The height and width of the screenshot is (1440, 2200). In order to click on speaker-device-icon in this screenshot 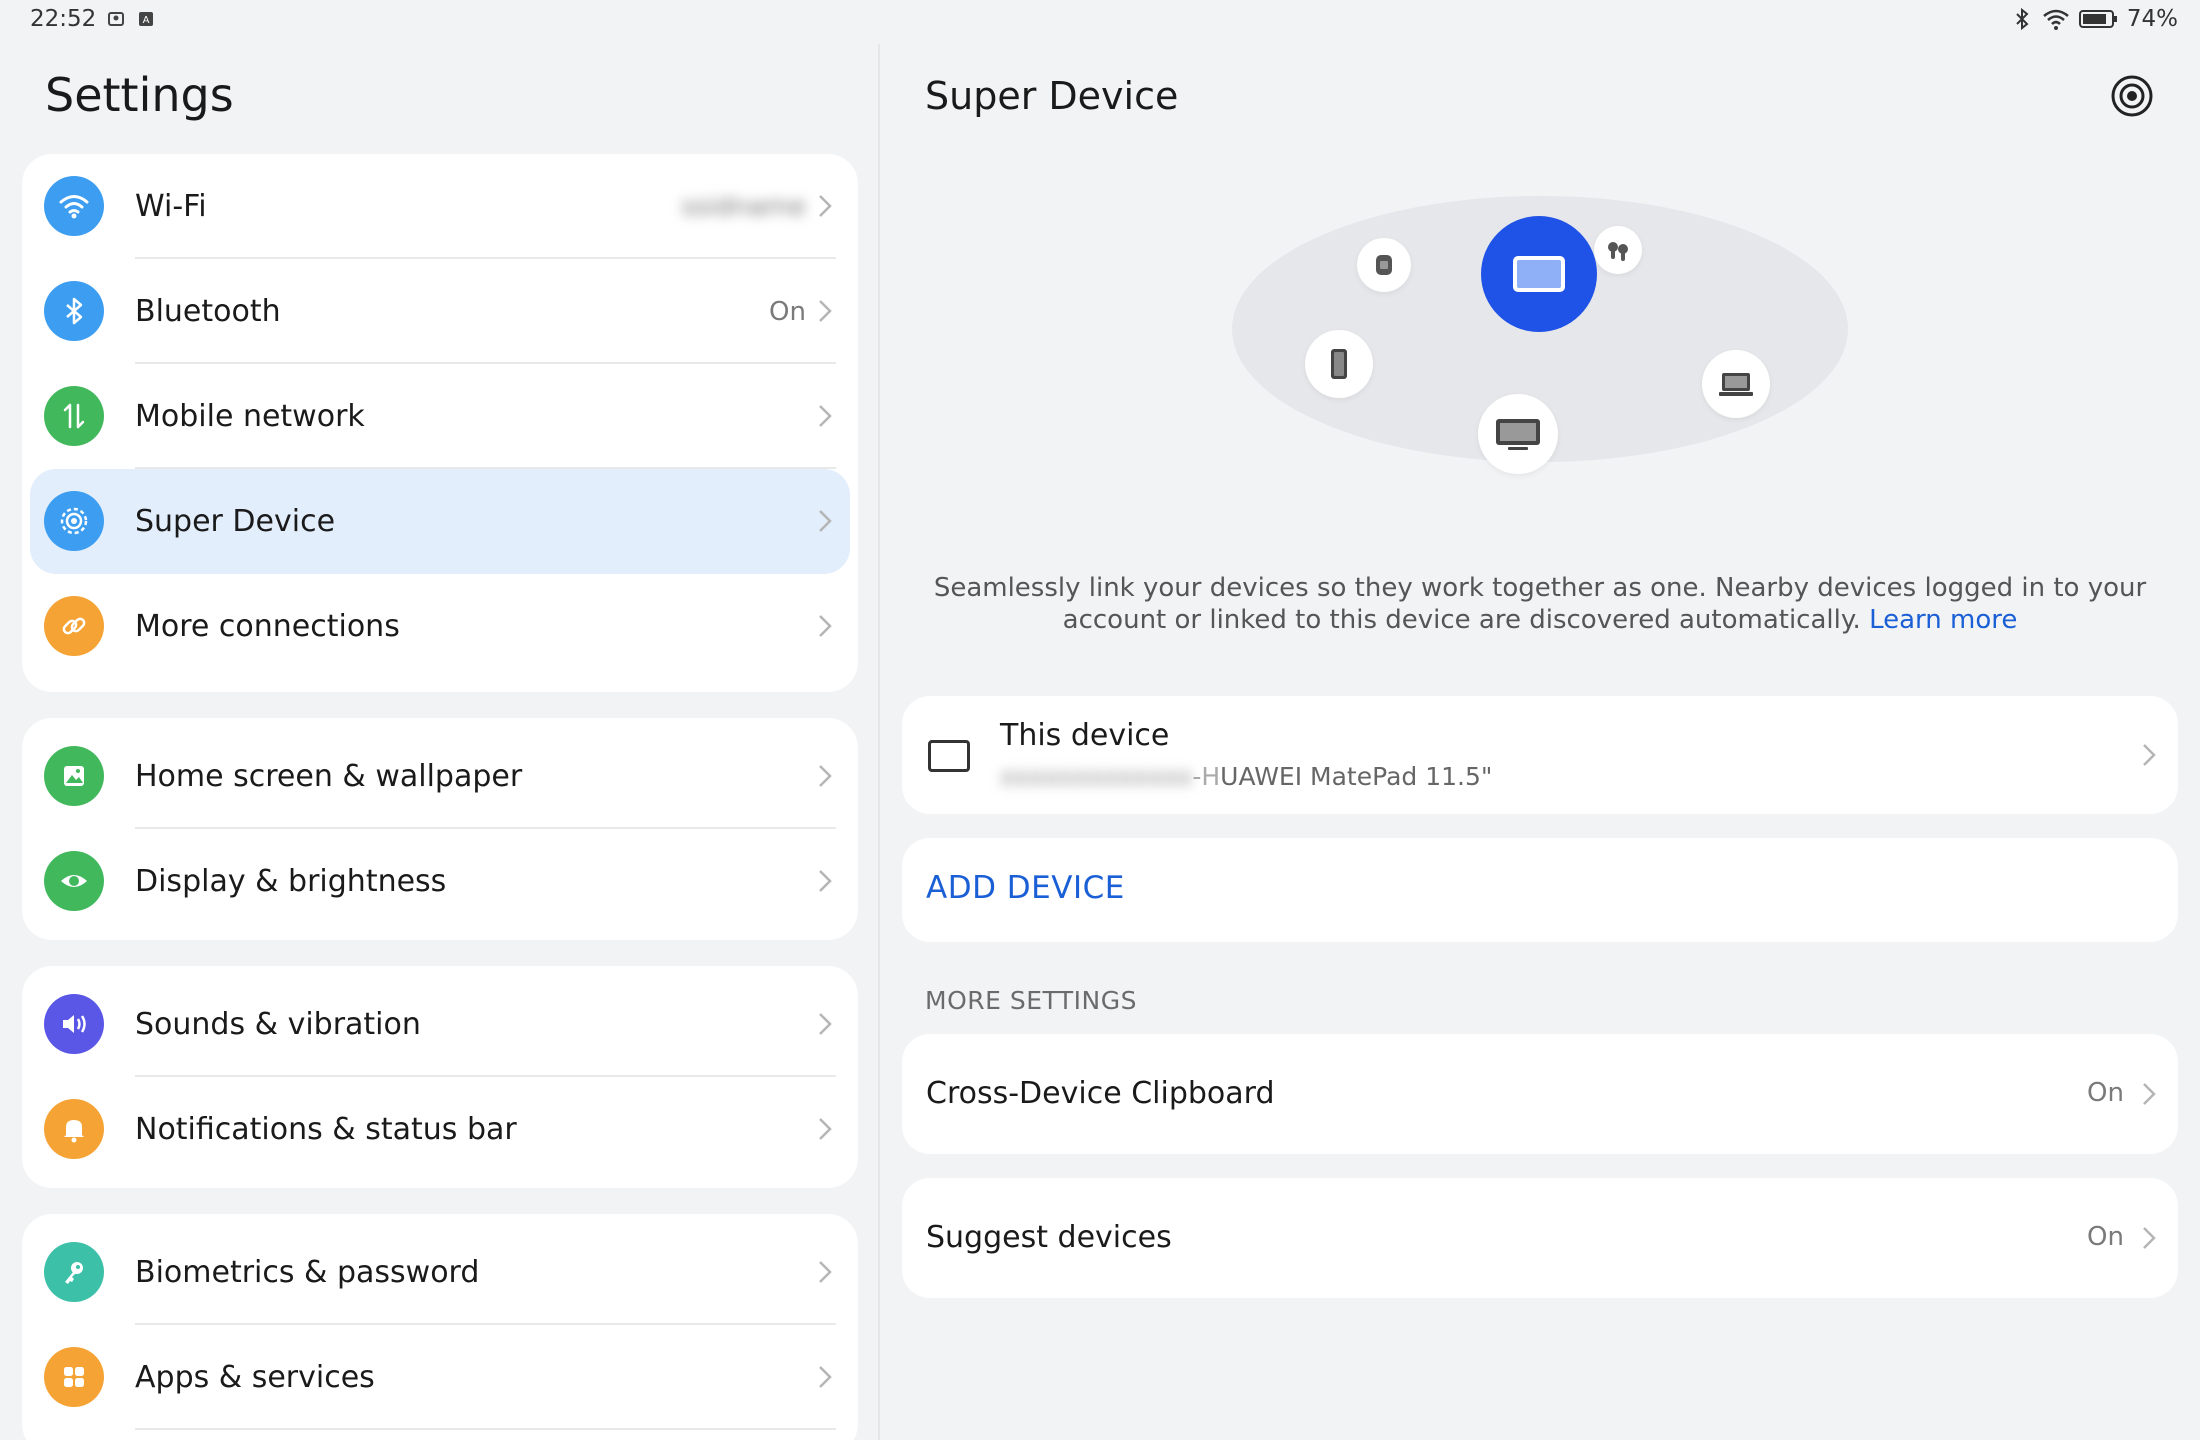, I will do `click(1384, 265)`.